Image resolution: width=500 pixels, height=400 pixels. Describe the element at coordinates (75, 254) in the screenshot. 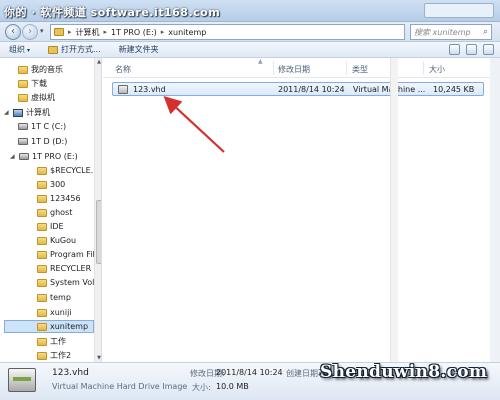

I see `nav-item-label: Program File` at that location.